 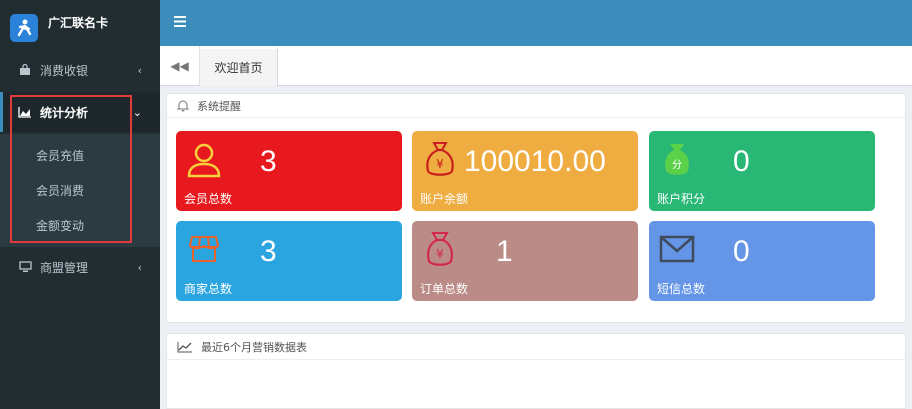 What do you see at coordinates (536, 23) in the screenshot?
I see `top-navbar` at bounding box center [536, 23].